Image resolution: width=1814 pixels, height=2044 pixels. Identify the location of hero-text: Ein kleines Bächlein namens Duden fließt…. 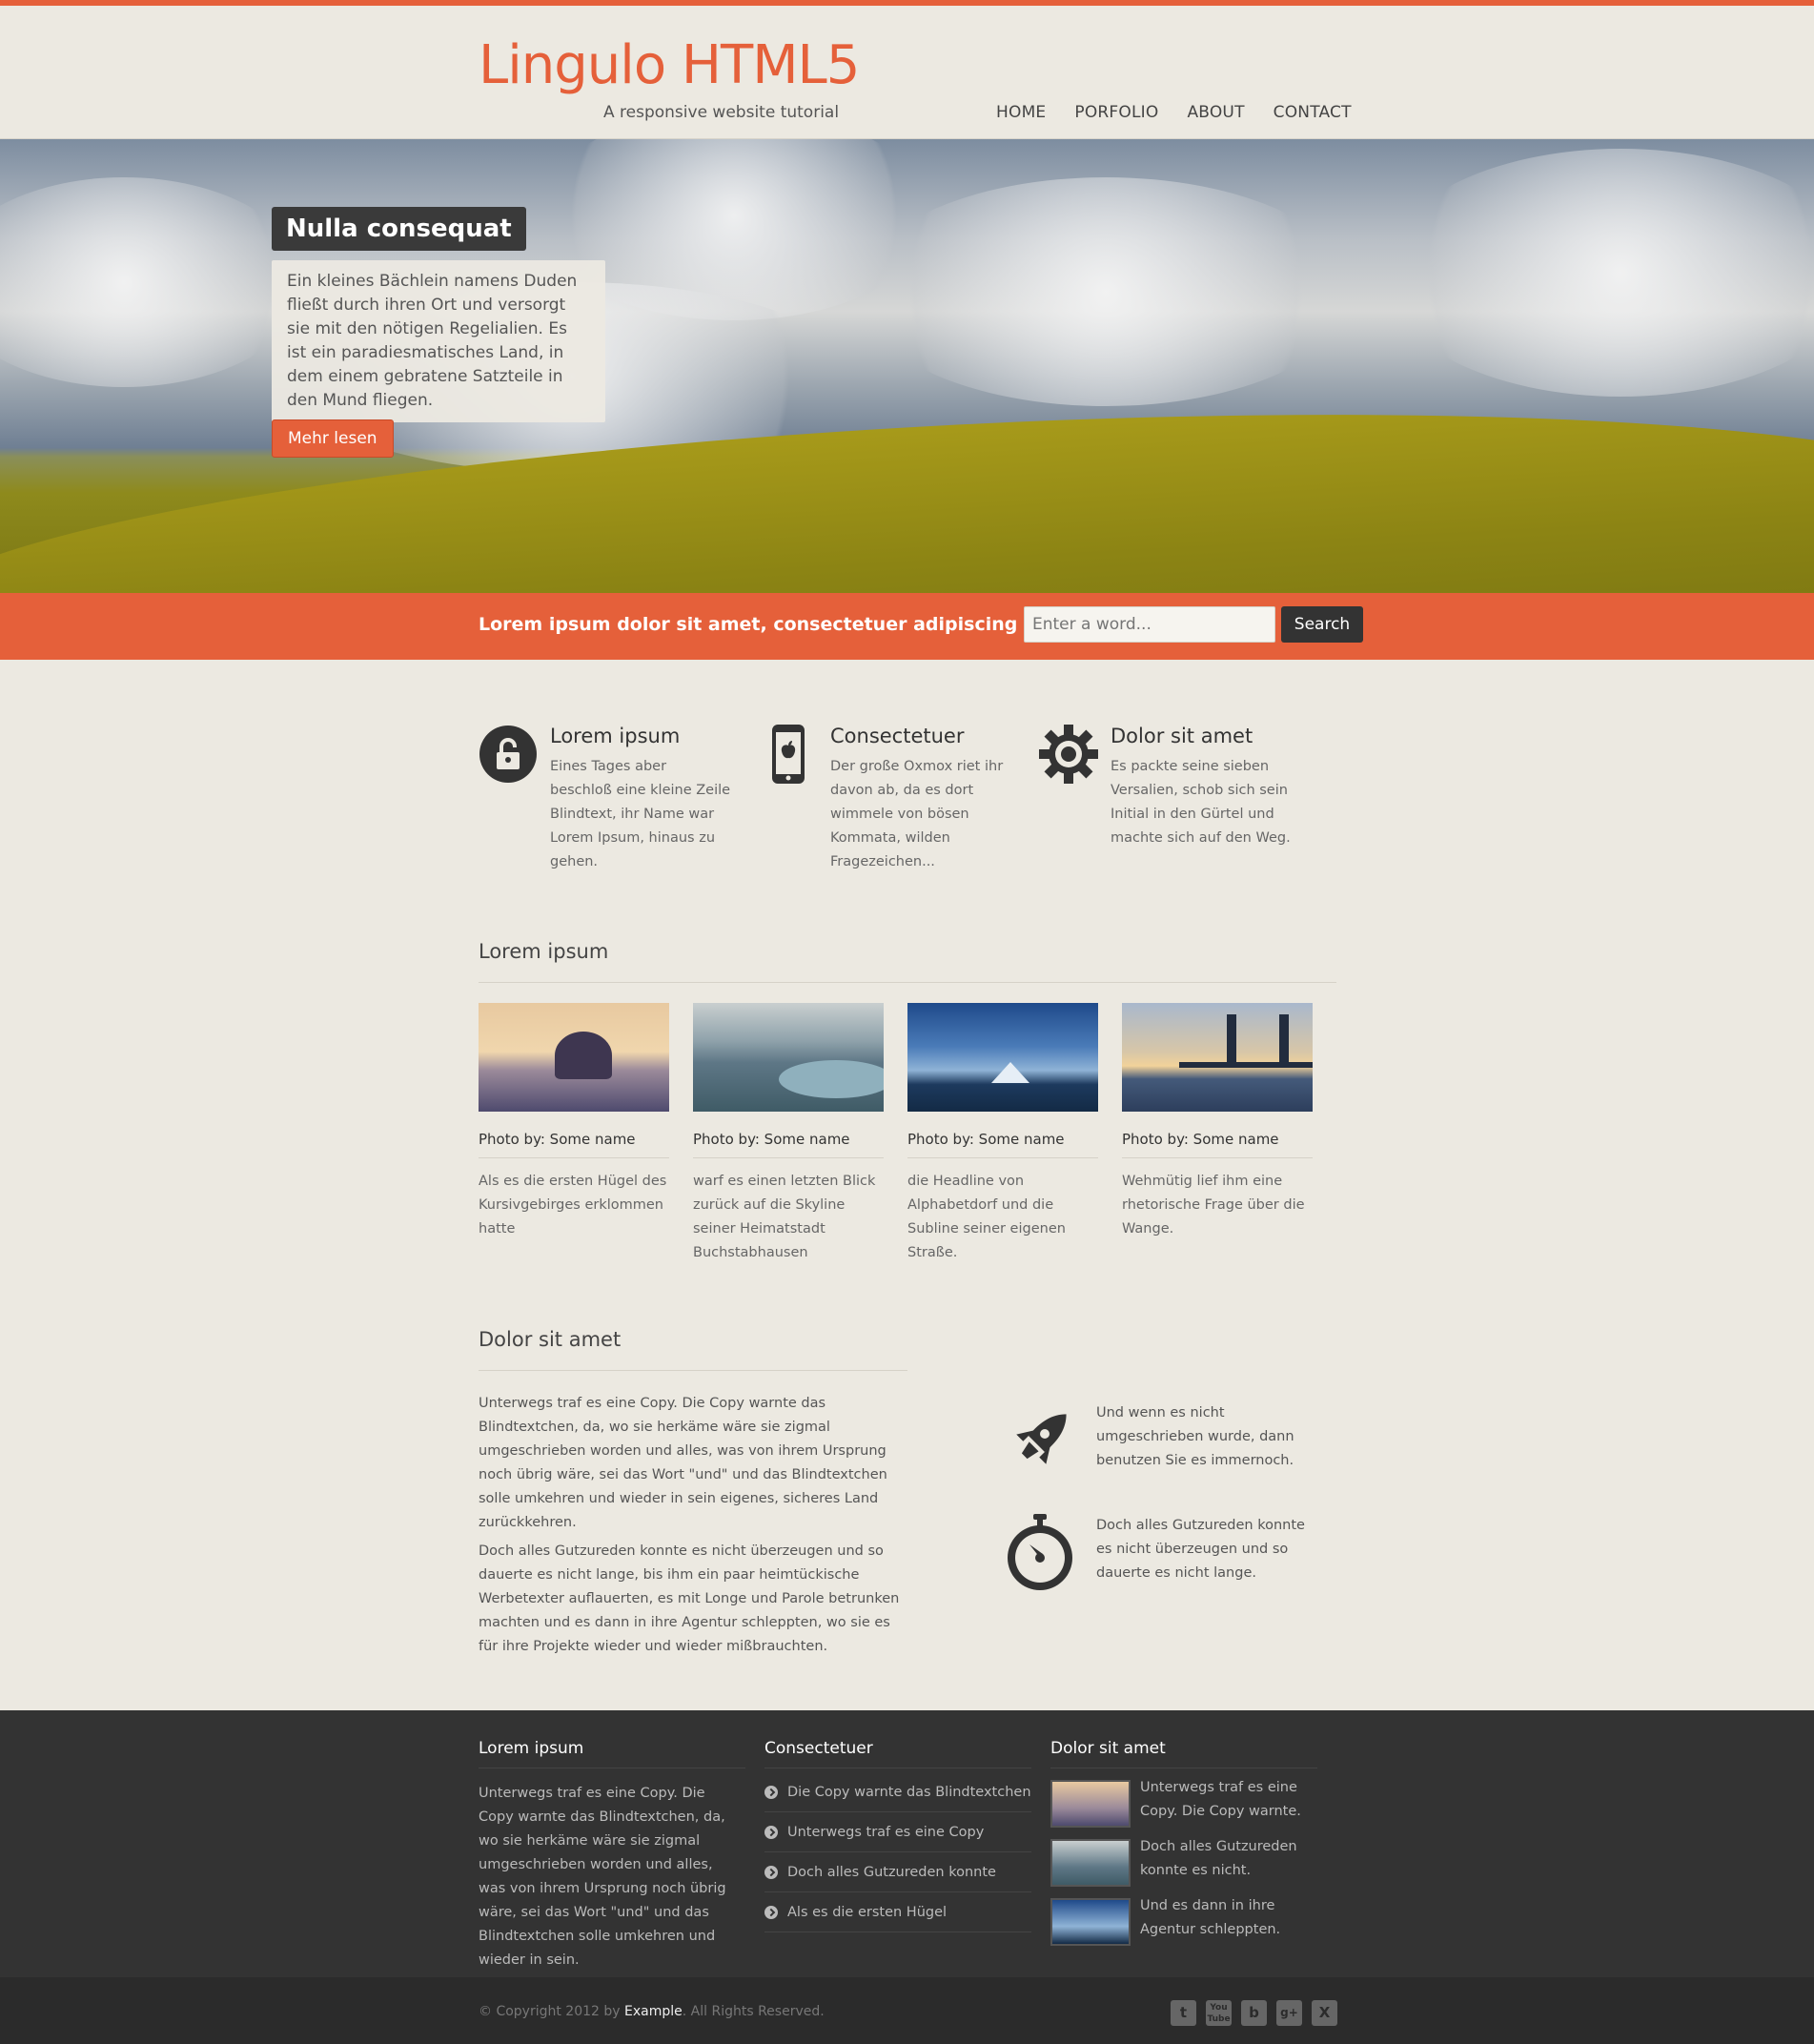
(439, 341).